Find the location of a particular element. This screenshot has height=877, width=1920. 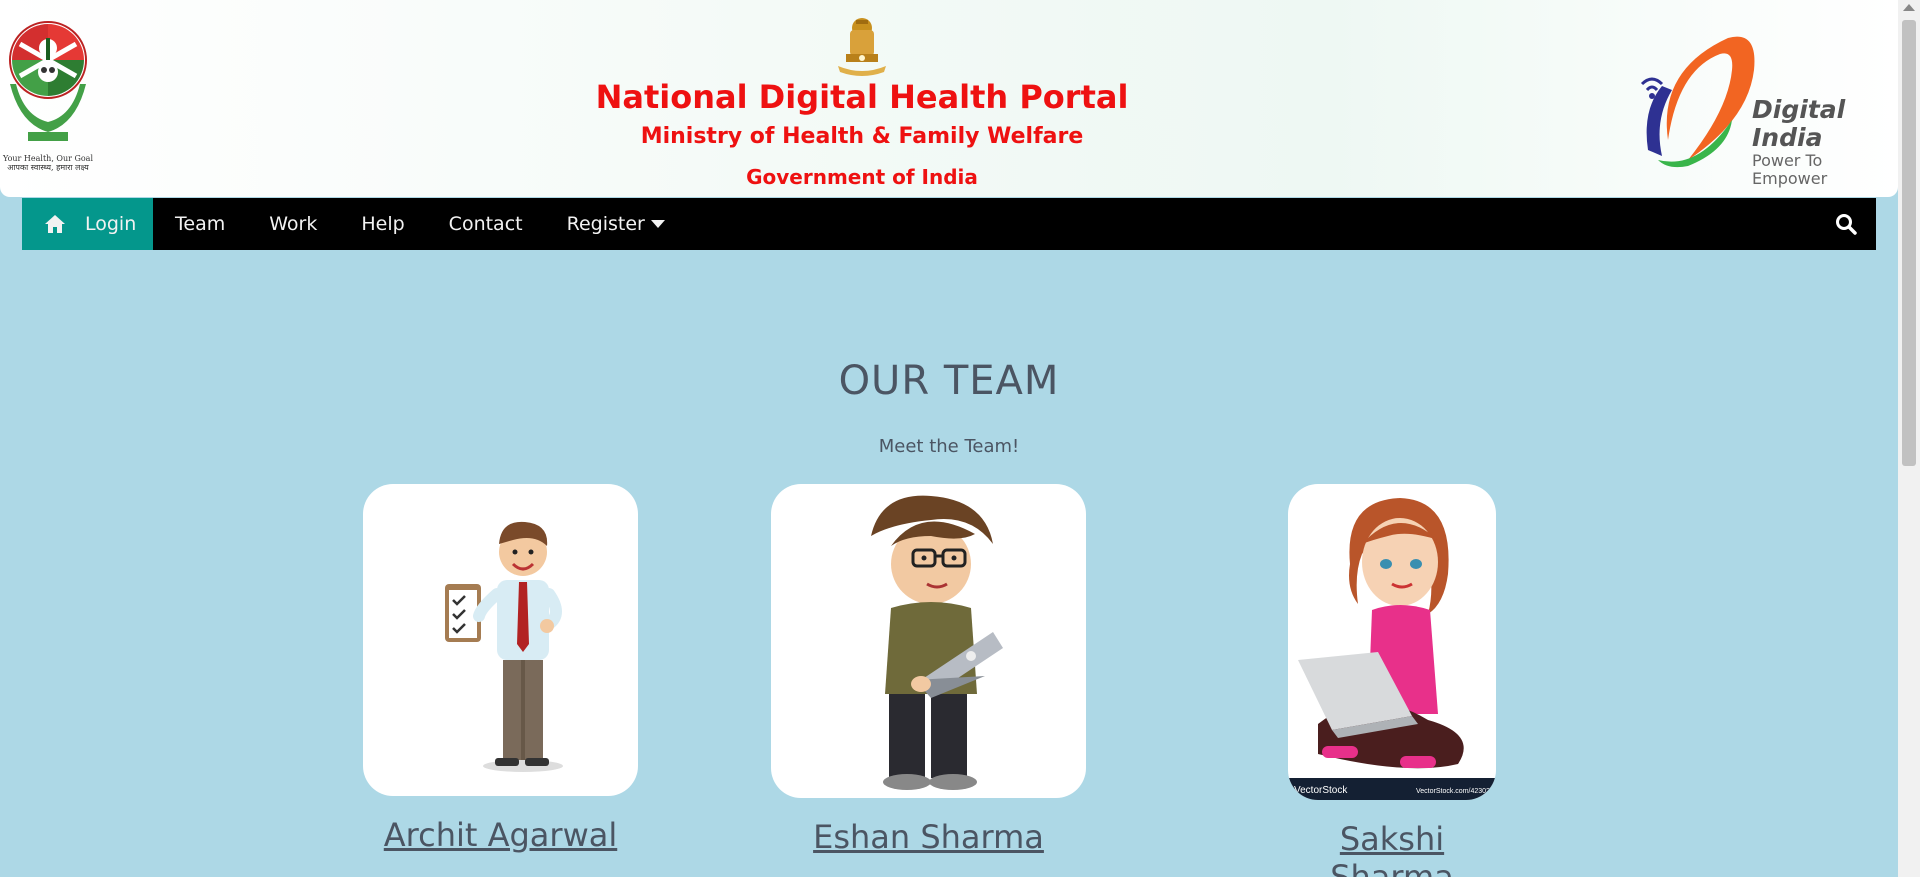

member-name-archit: Archit Agarwal is located at coordinates (500, 835).